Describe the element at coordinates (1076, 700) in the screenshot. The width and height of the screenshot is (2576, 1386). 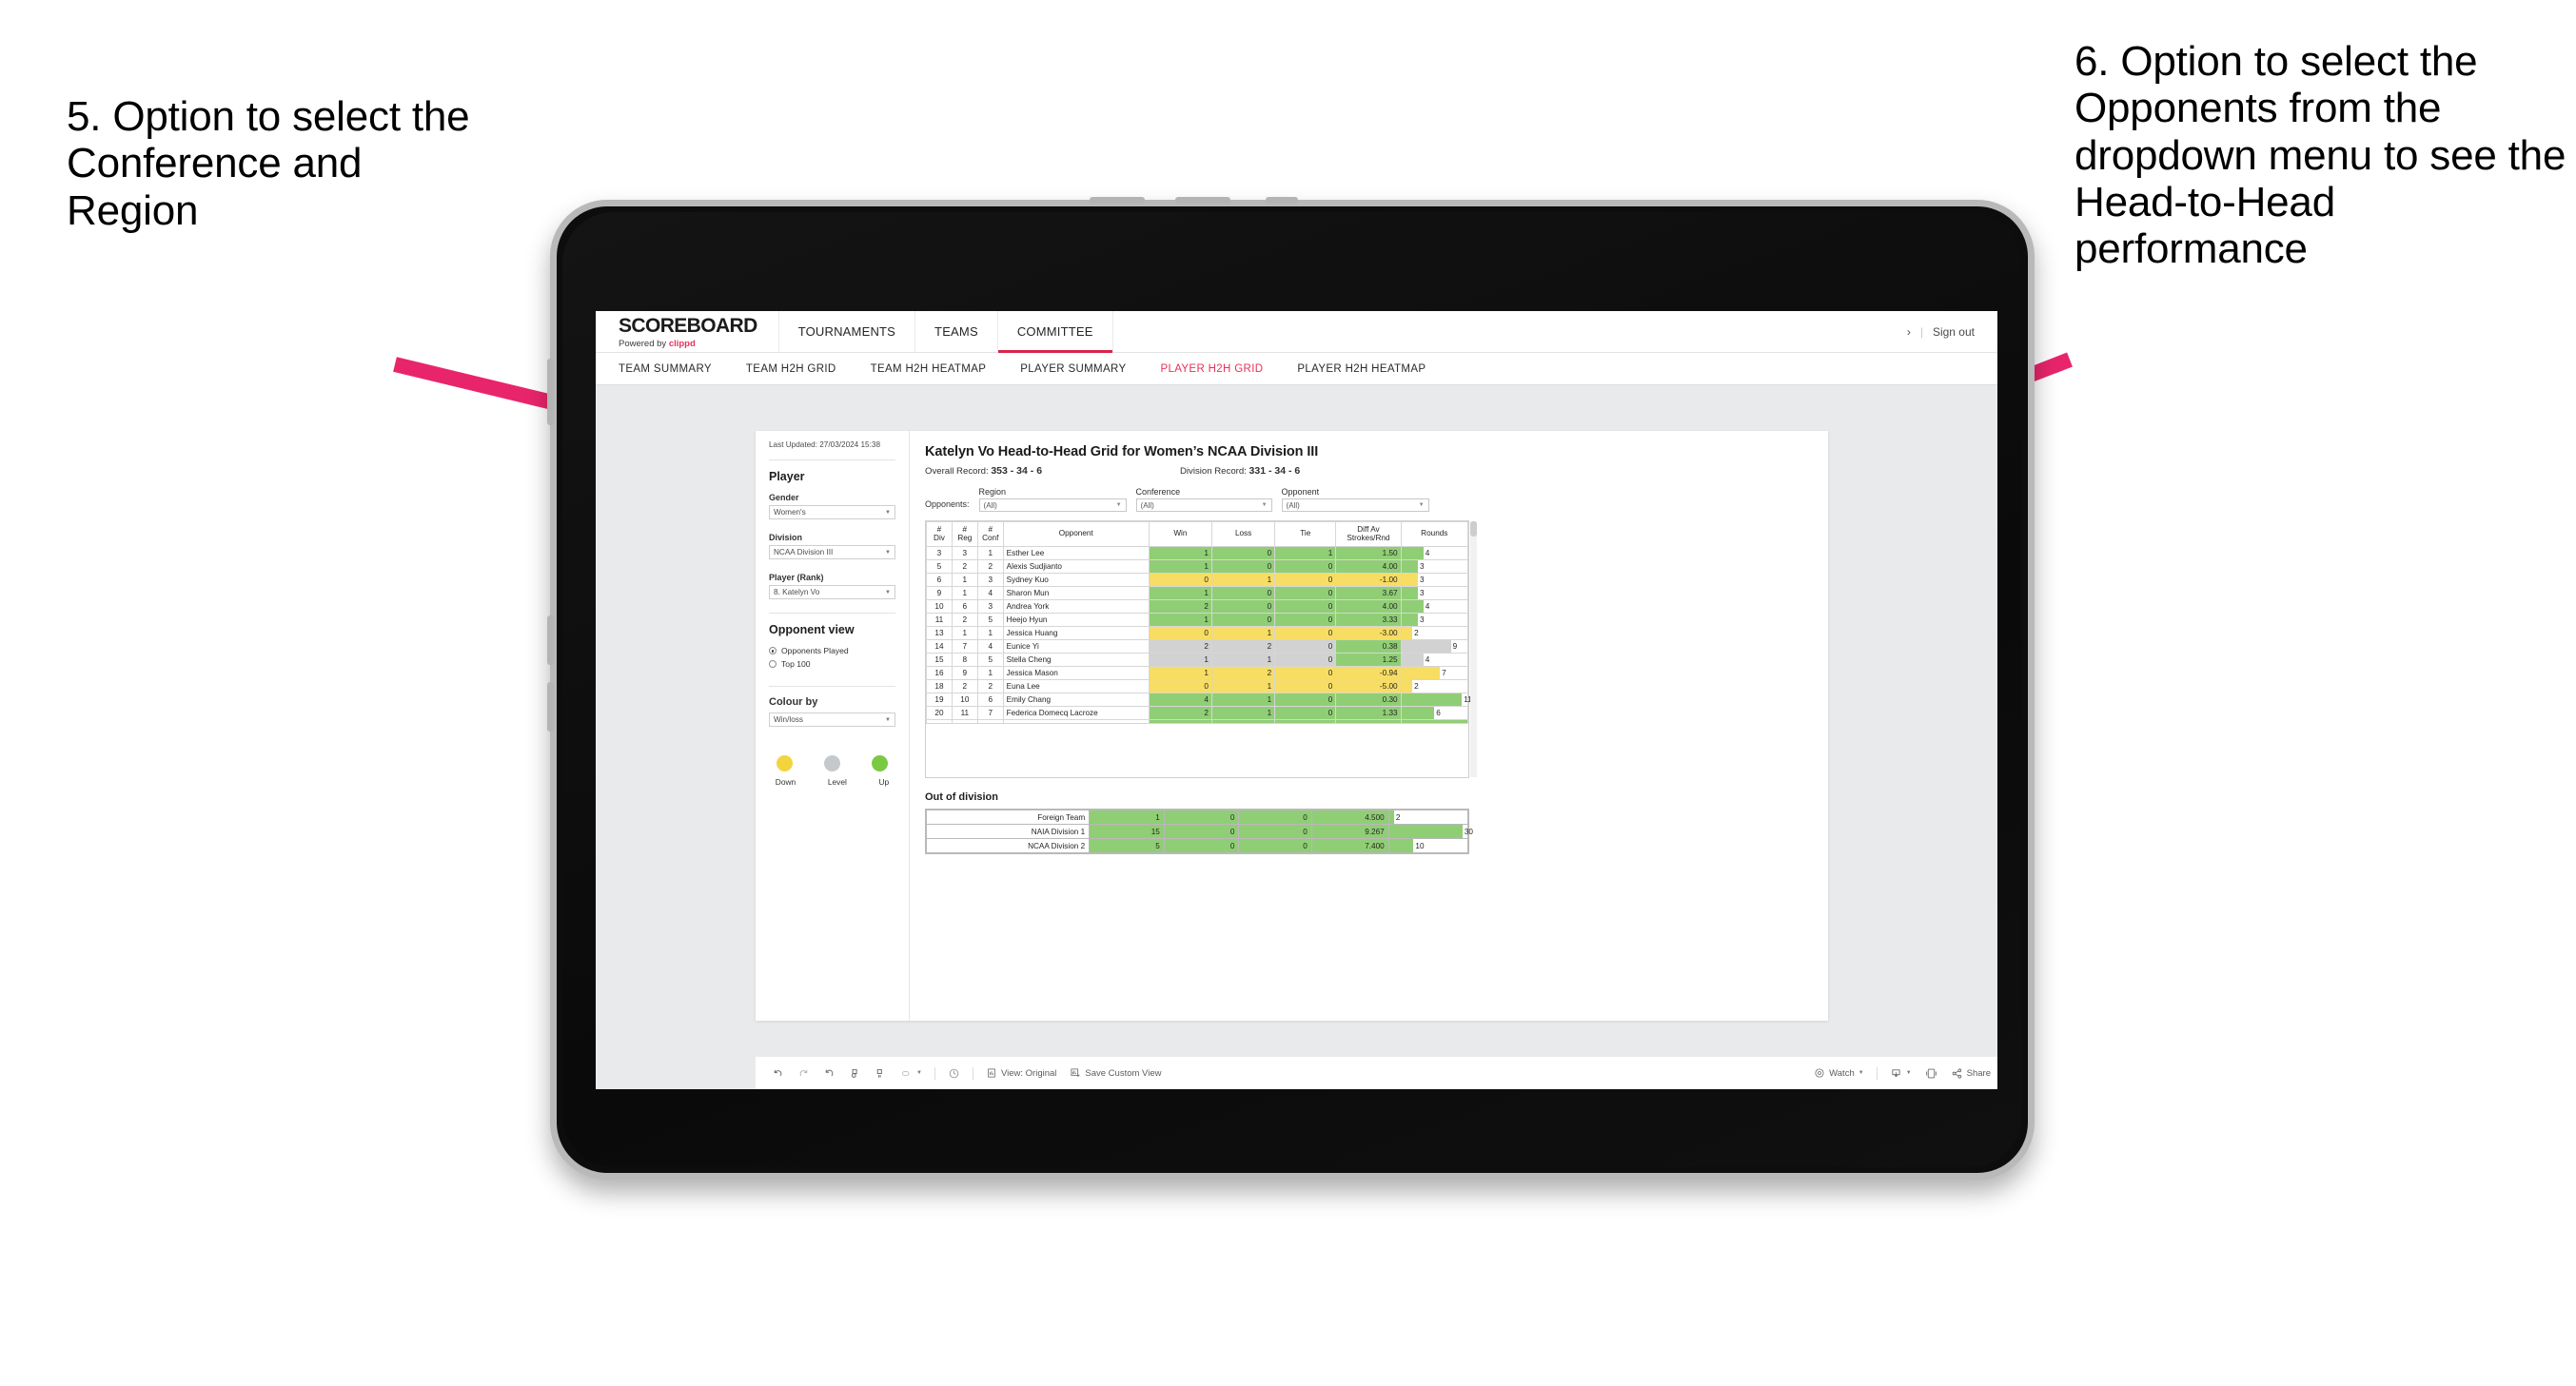
I see `cell-opponent: Emily Chang` at that location.